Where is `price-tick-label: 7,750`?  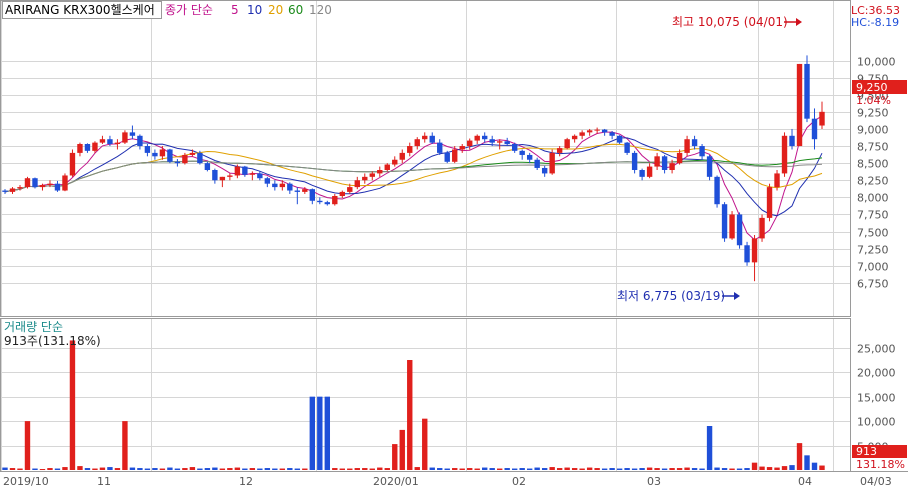
price-tick-label: 7,750 is located at coordinates (873, 215).